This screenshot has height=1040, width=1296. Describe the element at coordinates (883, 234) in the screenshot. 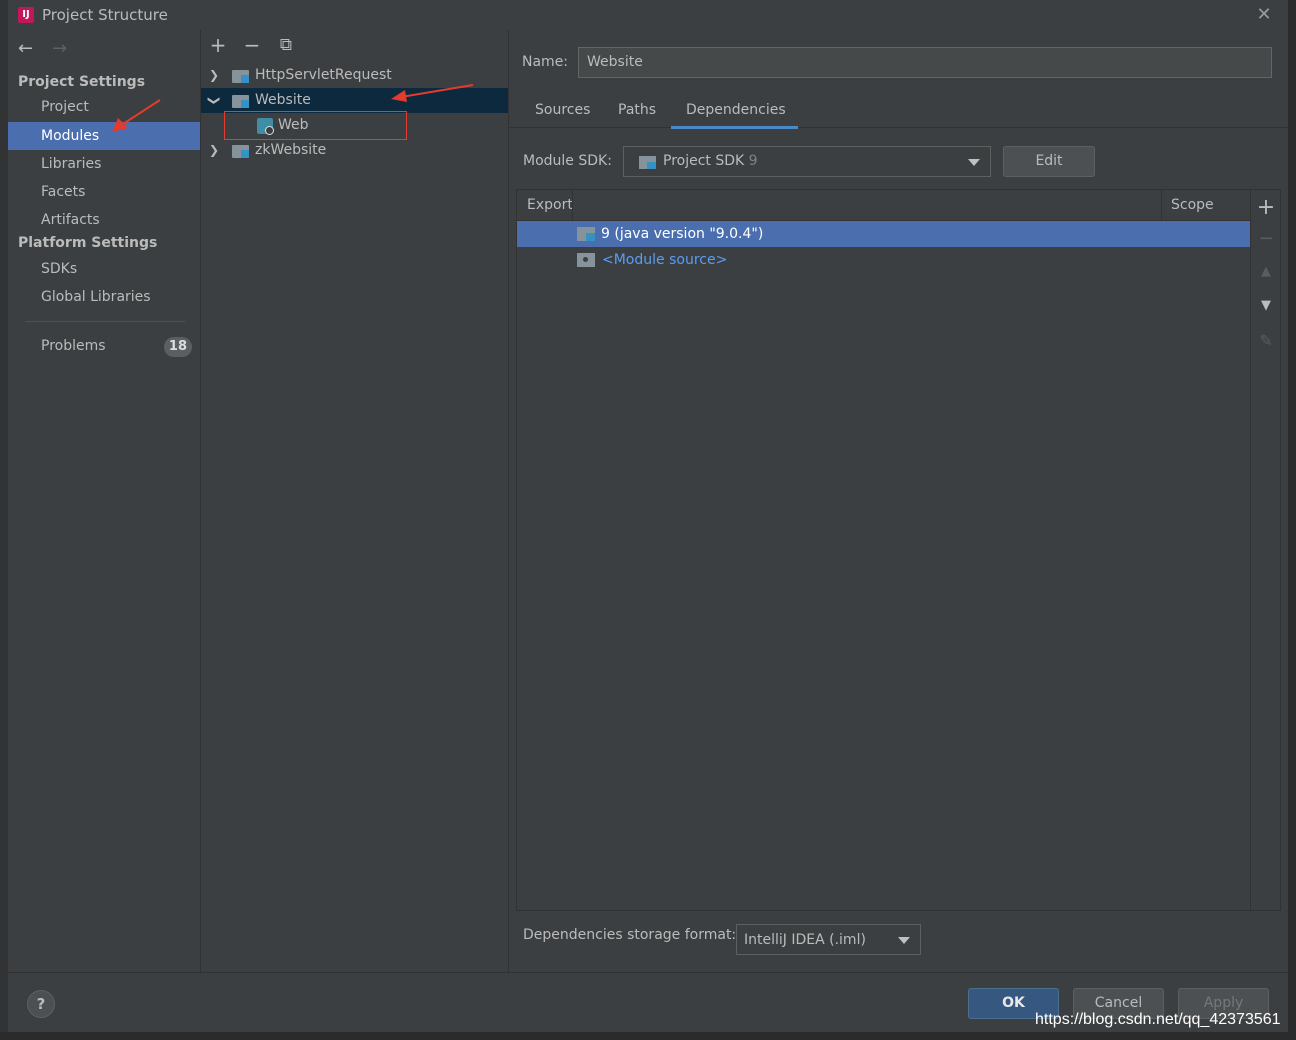

I see `dependency-row-jdk: 9 (java version "9.0.4")` at that location.